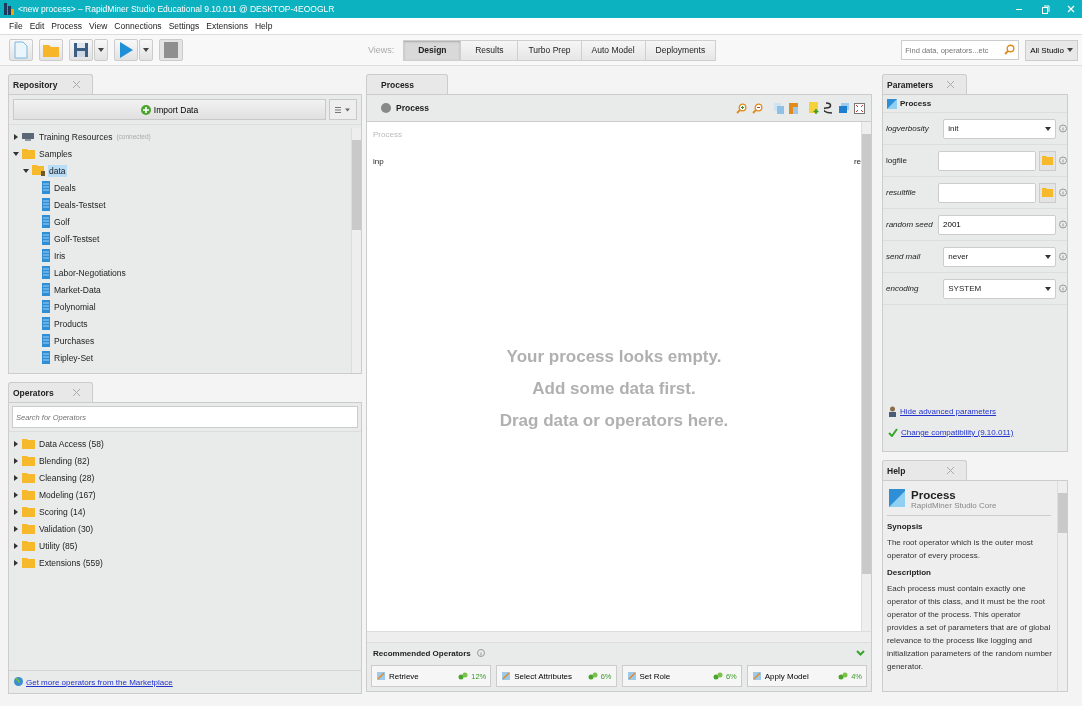 This screenshot has height=706, width=1082. I want to click on add-note-icon, so click(814, 108).